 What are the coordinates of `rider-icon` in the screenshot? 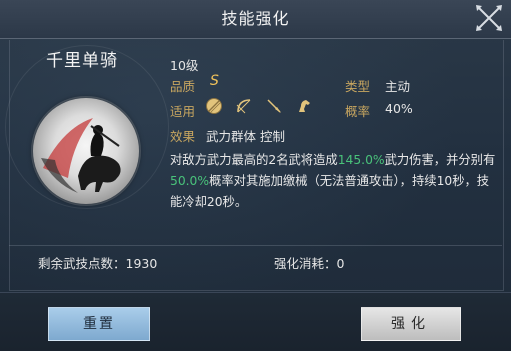 It's located at (81, 155).